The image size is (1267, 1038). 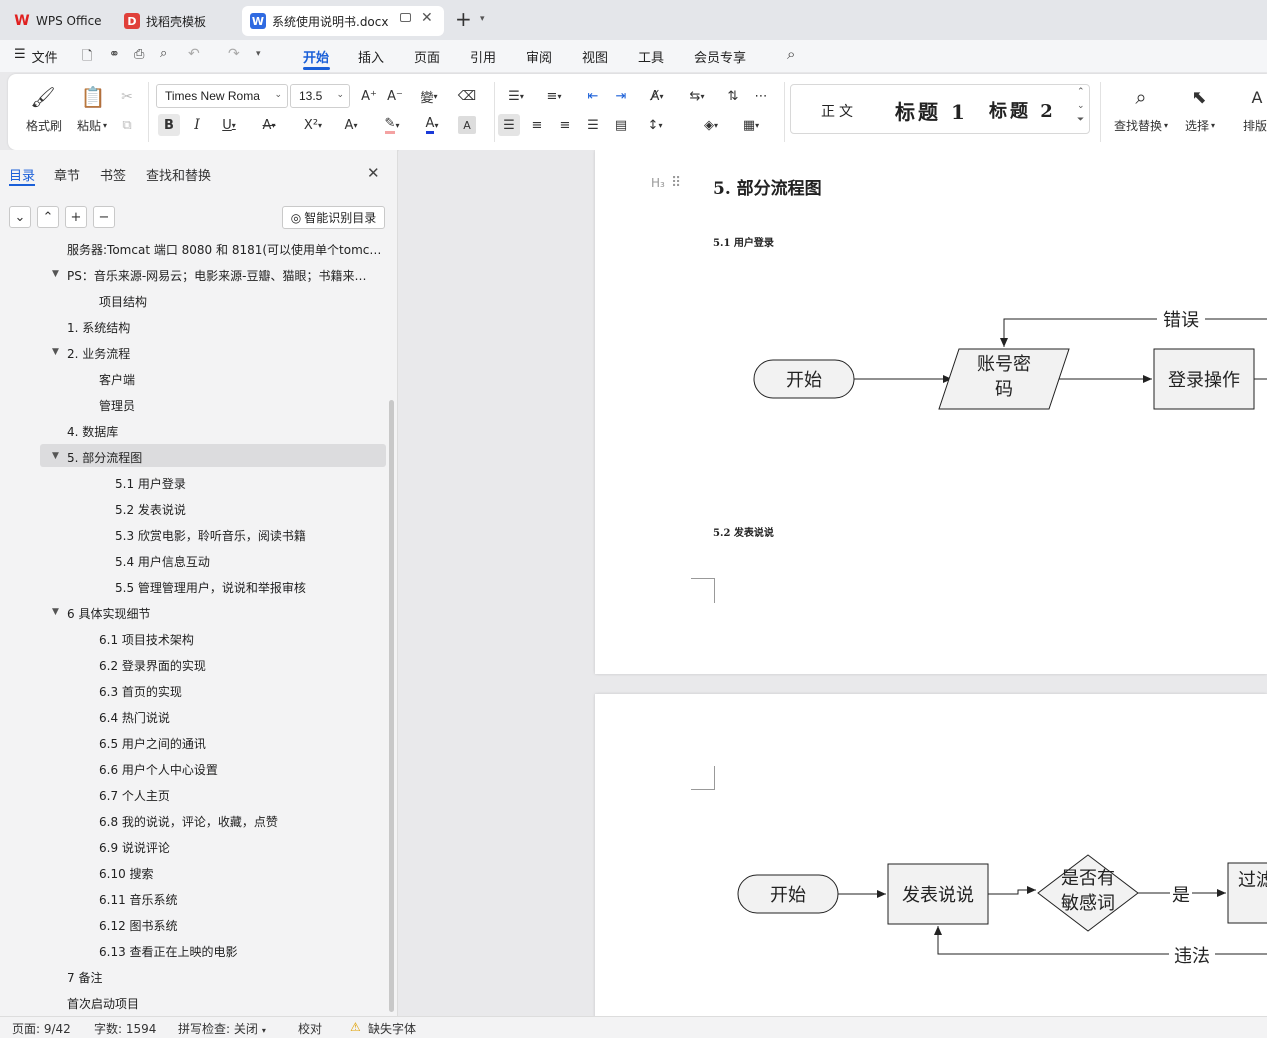 I want to click on show-marks-icon: ⋯, so click(x=761, y=96).